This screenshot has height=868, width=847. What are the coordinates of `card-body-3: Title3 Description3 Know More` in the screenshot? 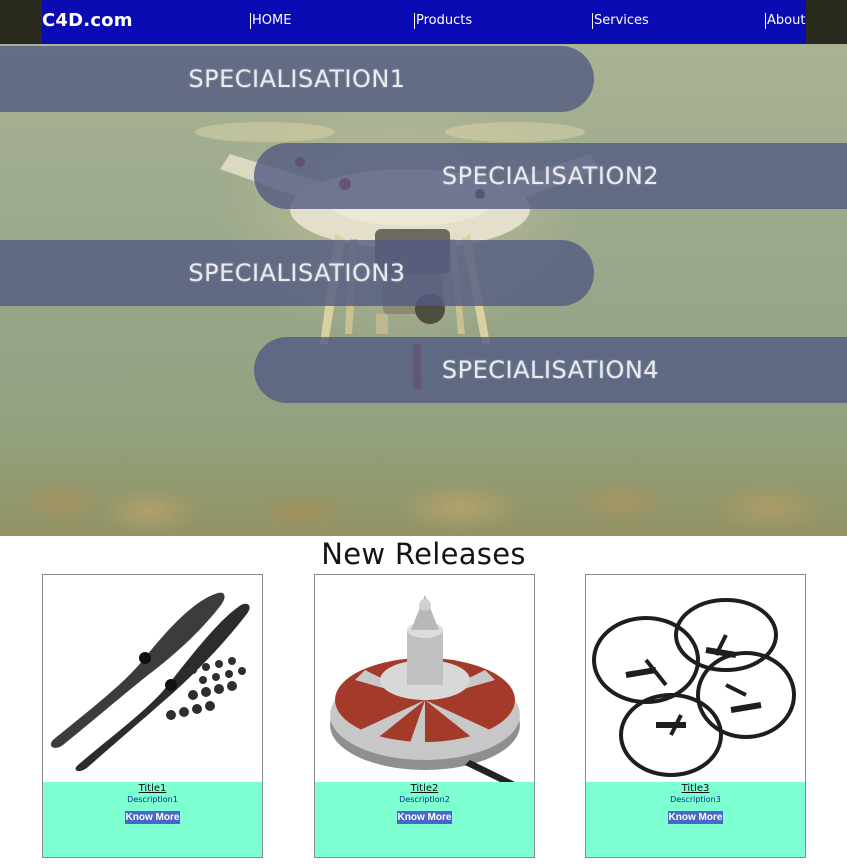 It's located at (695, 819).